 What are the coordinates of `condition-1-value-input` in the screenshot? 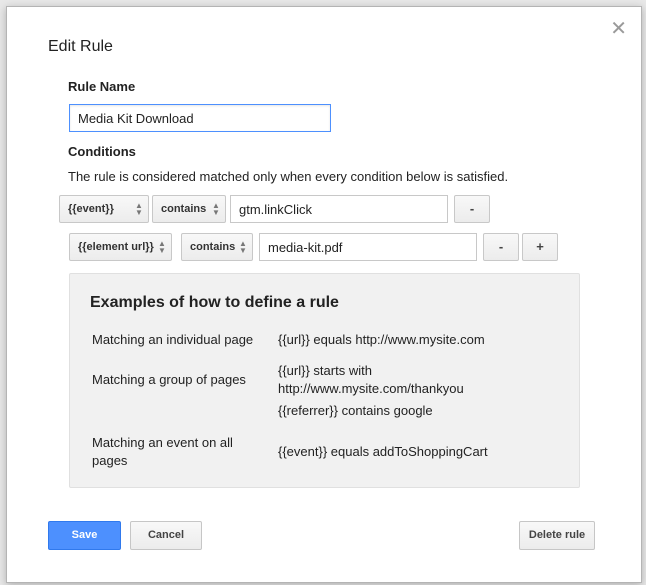 It's located at (339, 209).